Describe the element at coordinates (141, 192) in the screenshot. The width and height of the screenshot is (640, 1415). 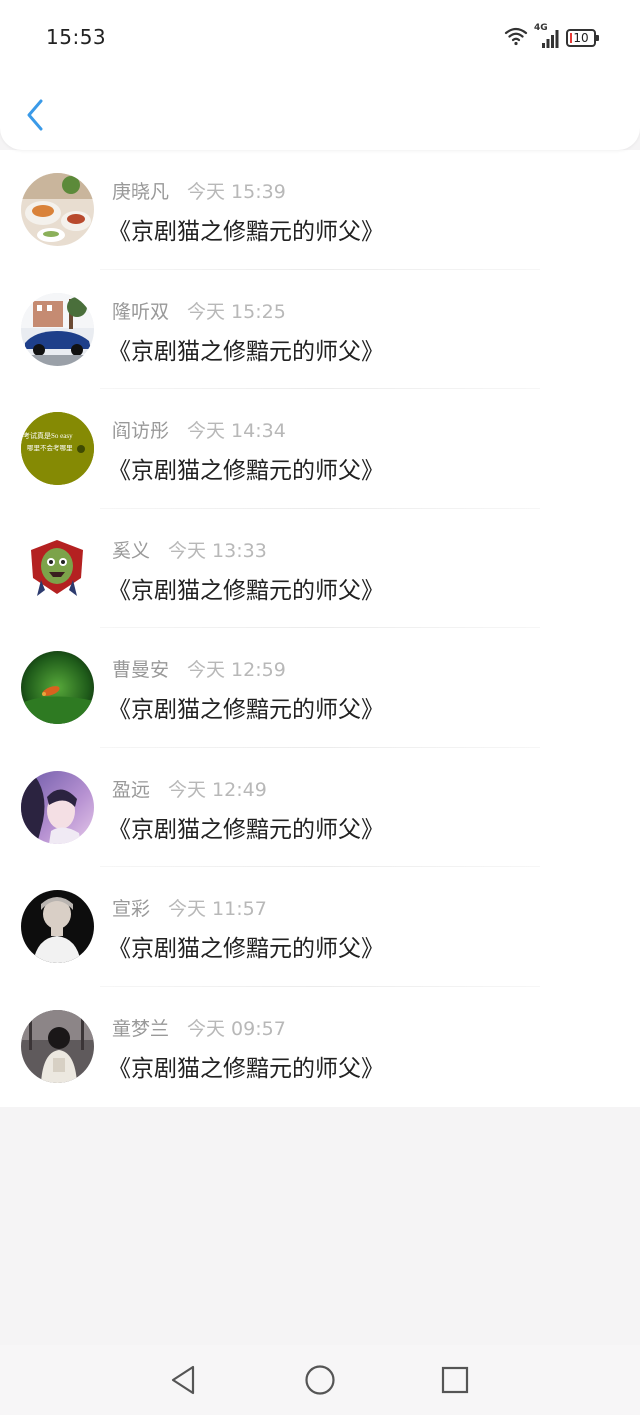
I see `sender-name: 庚晓凡` at that location.